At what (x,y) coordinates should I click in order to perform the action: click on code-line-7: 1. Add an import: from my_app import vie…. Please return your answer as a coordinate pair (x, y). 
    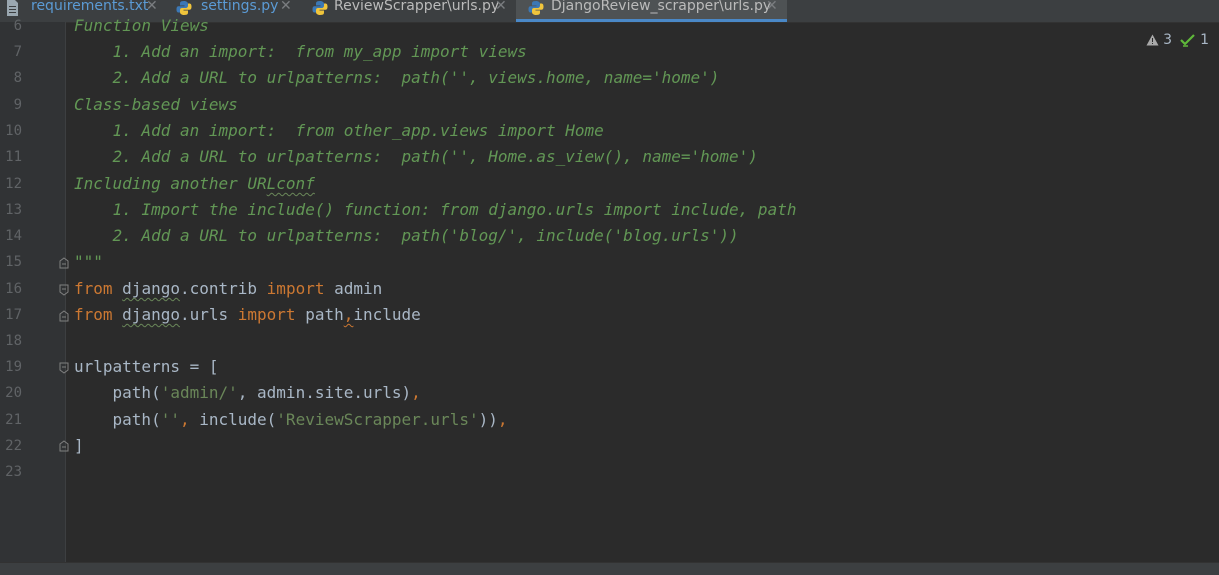
    Looking at the image, I should click on (300, 51).